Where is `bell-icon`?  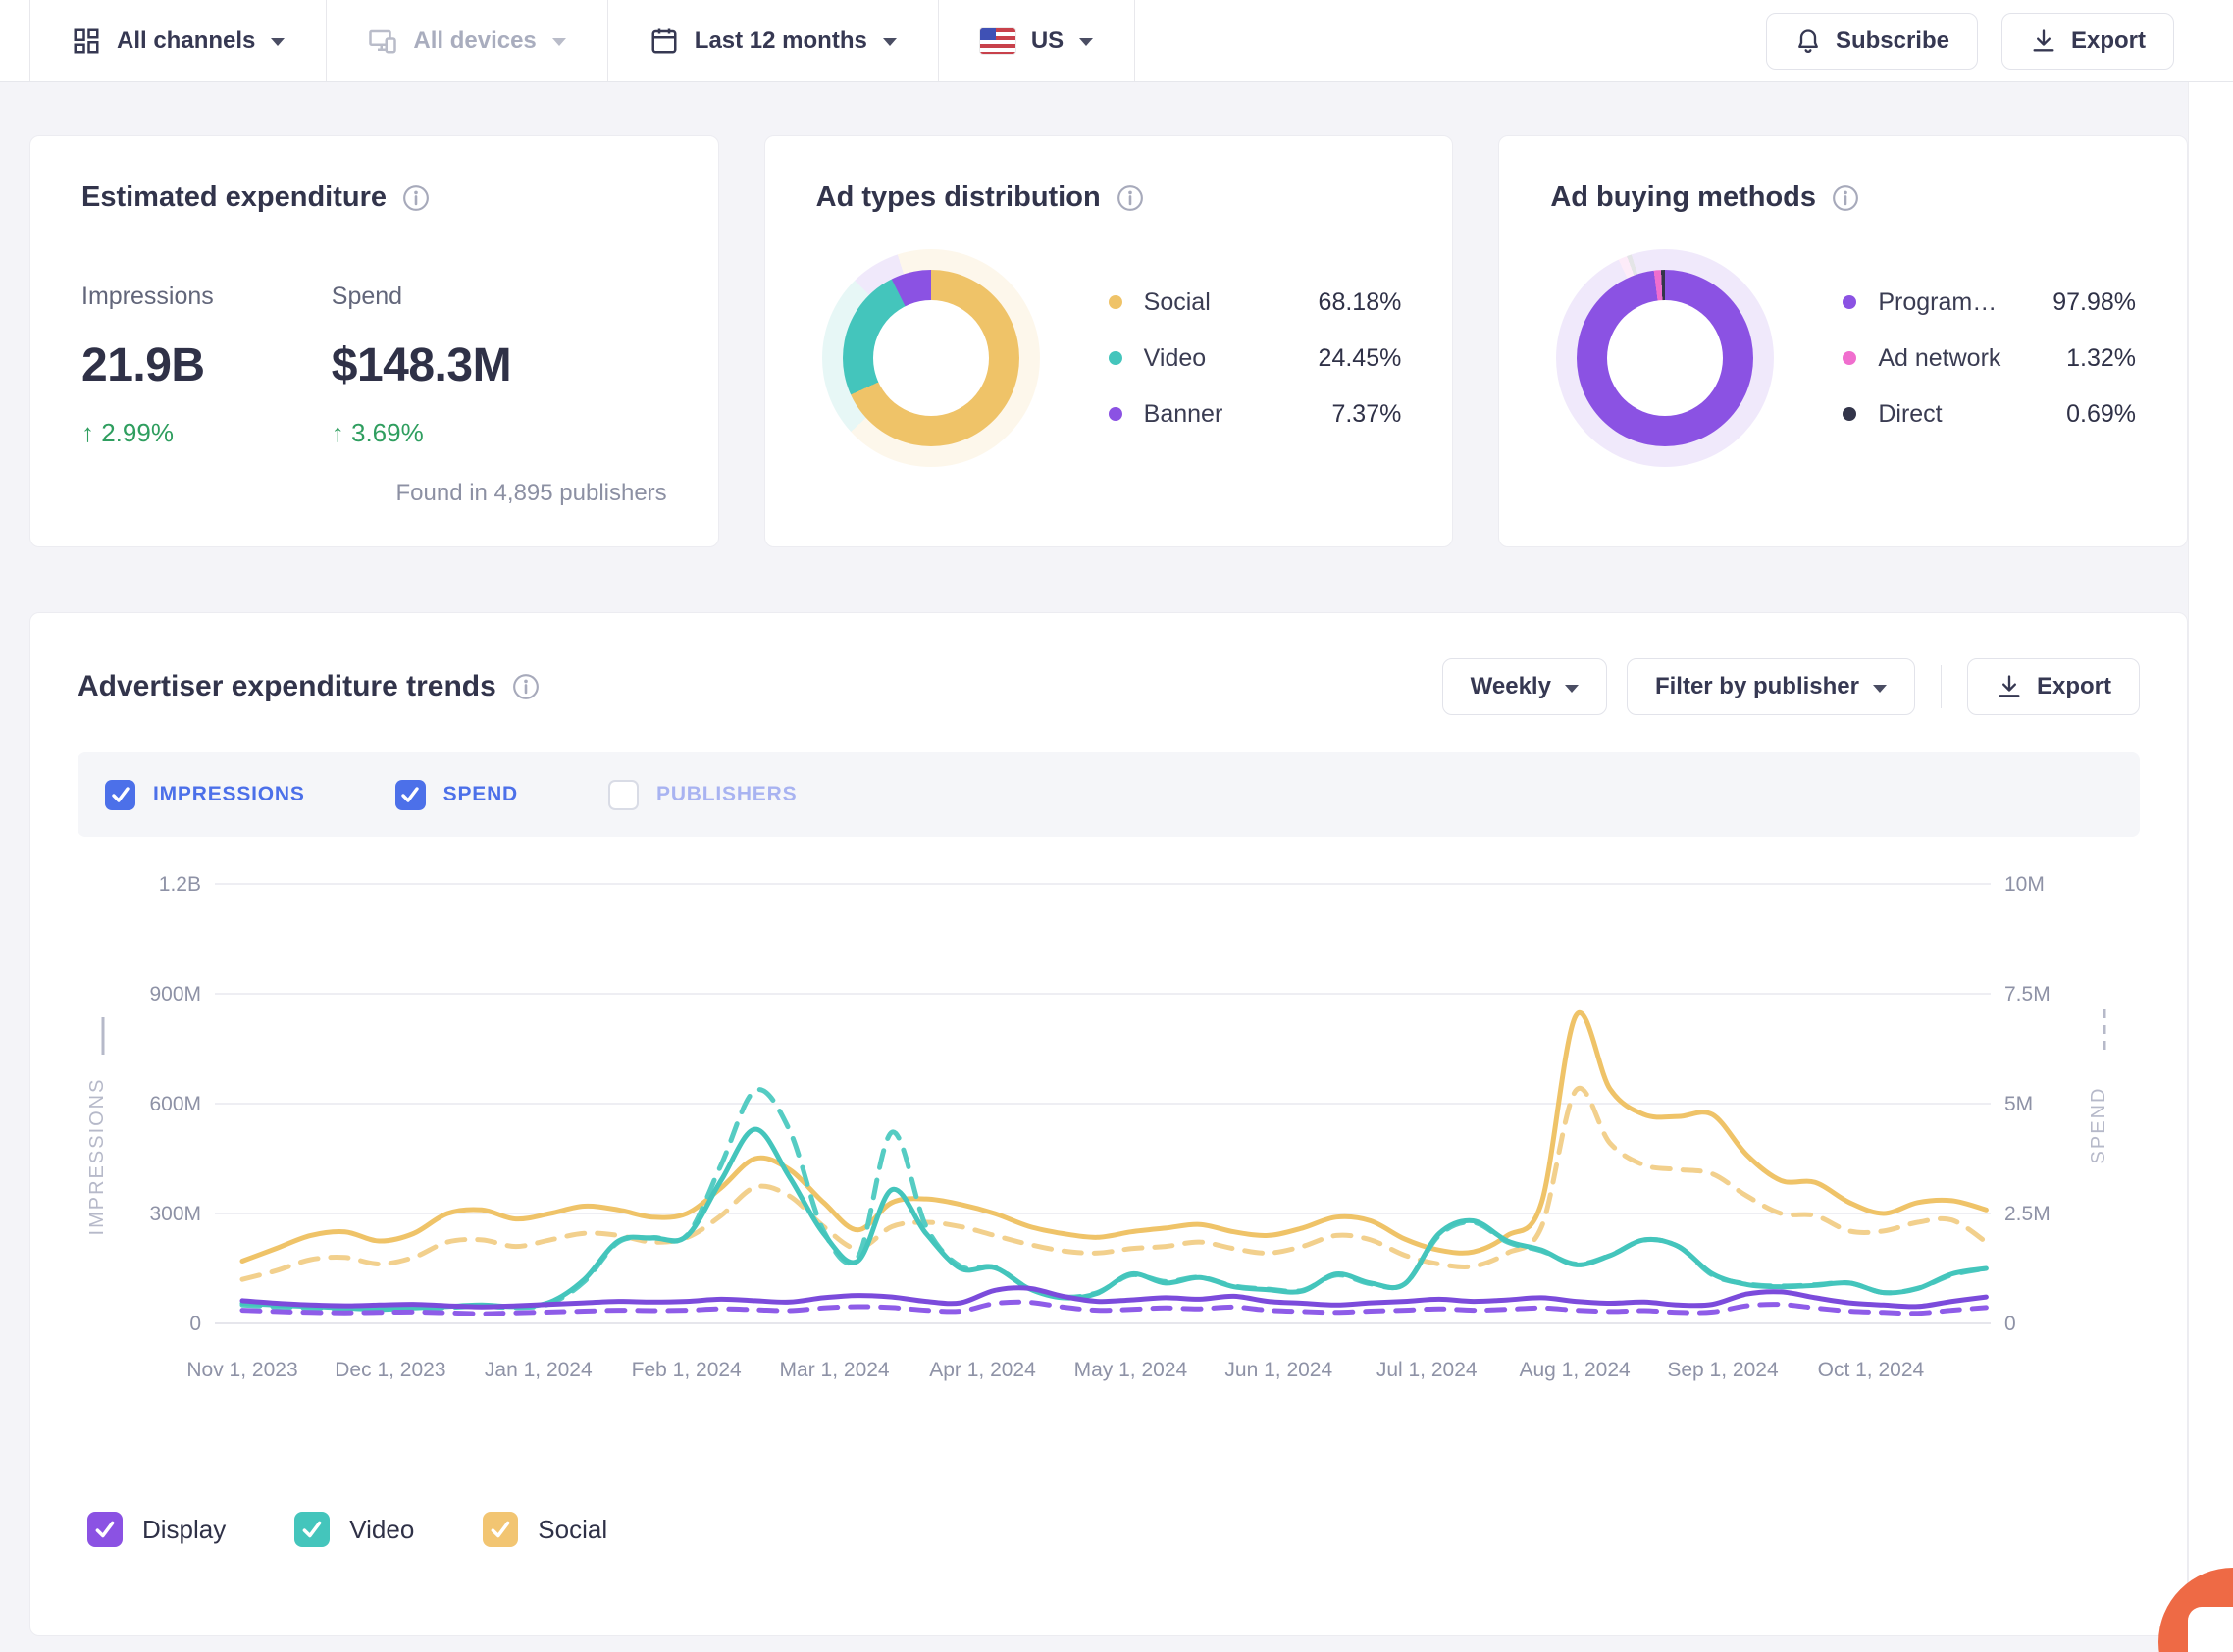 bell-icon is located at coordinates (1808, 41).